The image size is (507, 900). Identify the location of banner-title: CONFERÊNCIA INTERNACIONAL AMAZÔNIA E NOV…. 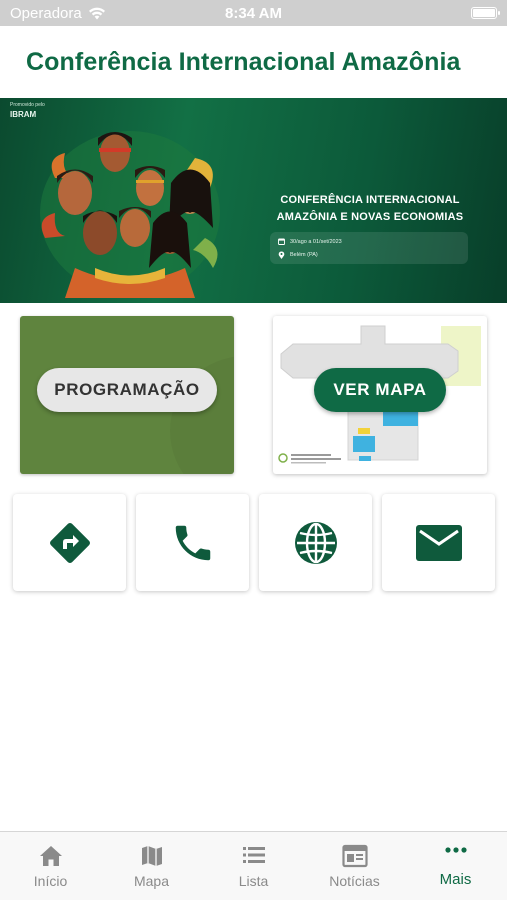
(370, 209).